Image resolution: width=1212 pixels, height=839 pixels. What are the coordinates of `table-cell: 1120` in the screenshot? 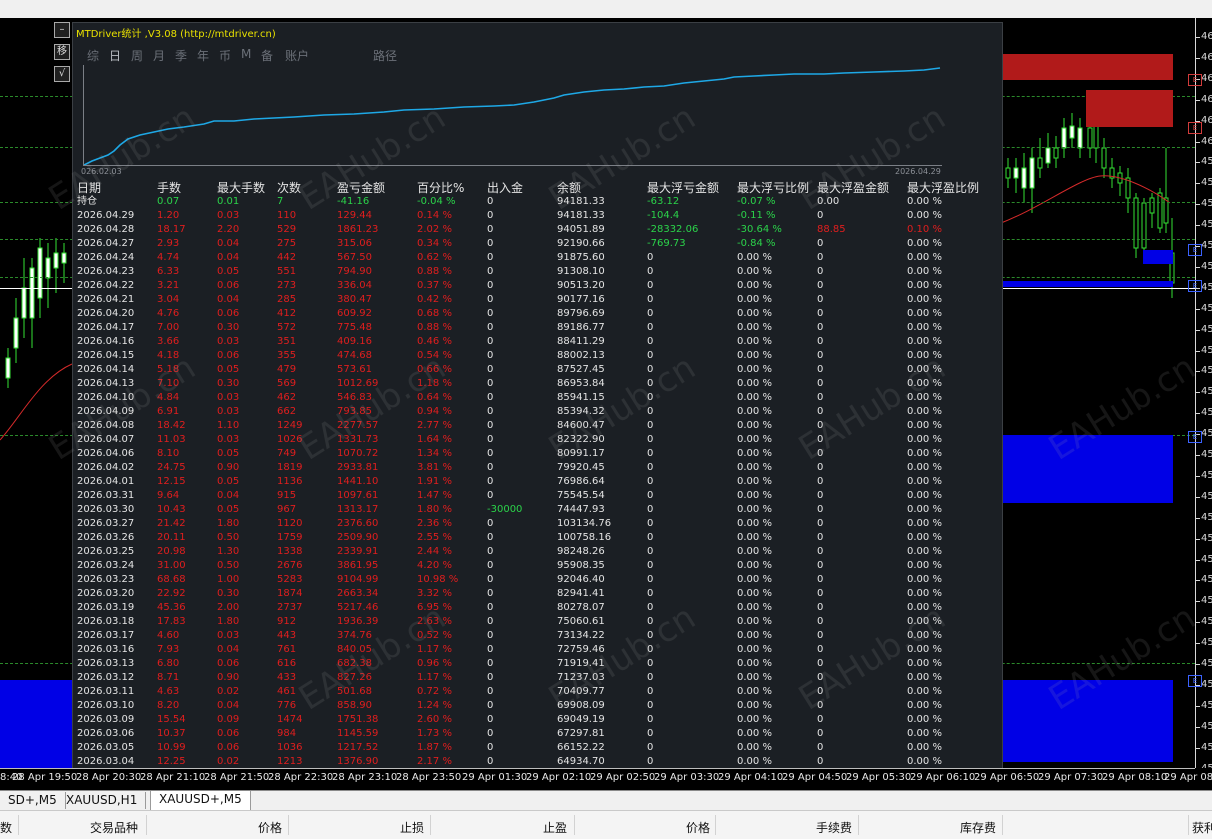 It's located at (290, 523).